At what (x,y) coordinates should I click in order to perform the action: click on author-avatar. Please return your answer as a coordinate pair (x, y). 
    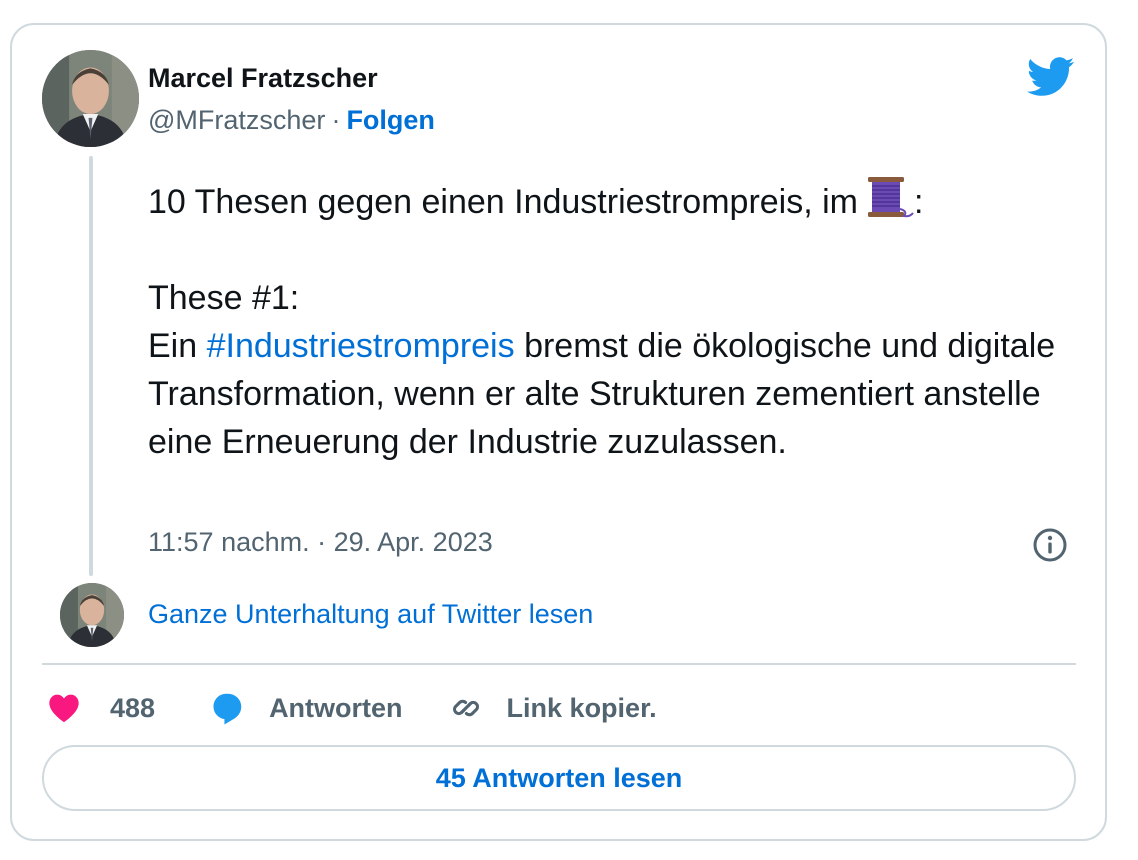
    Looking at the image, I should click on (90, 98).